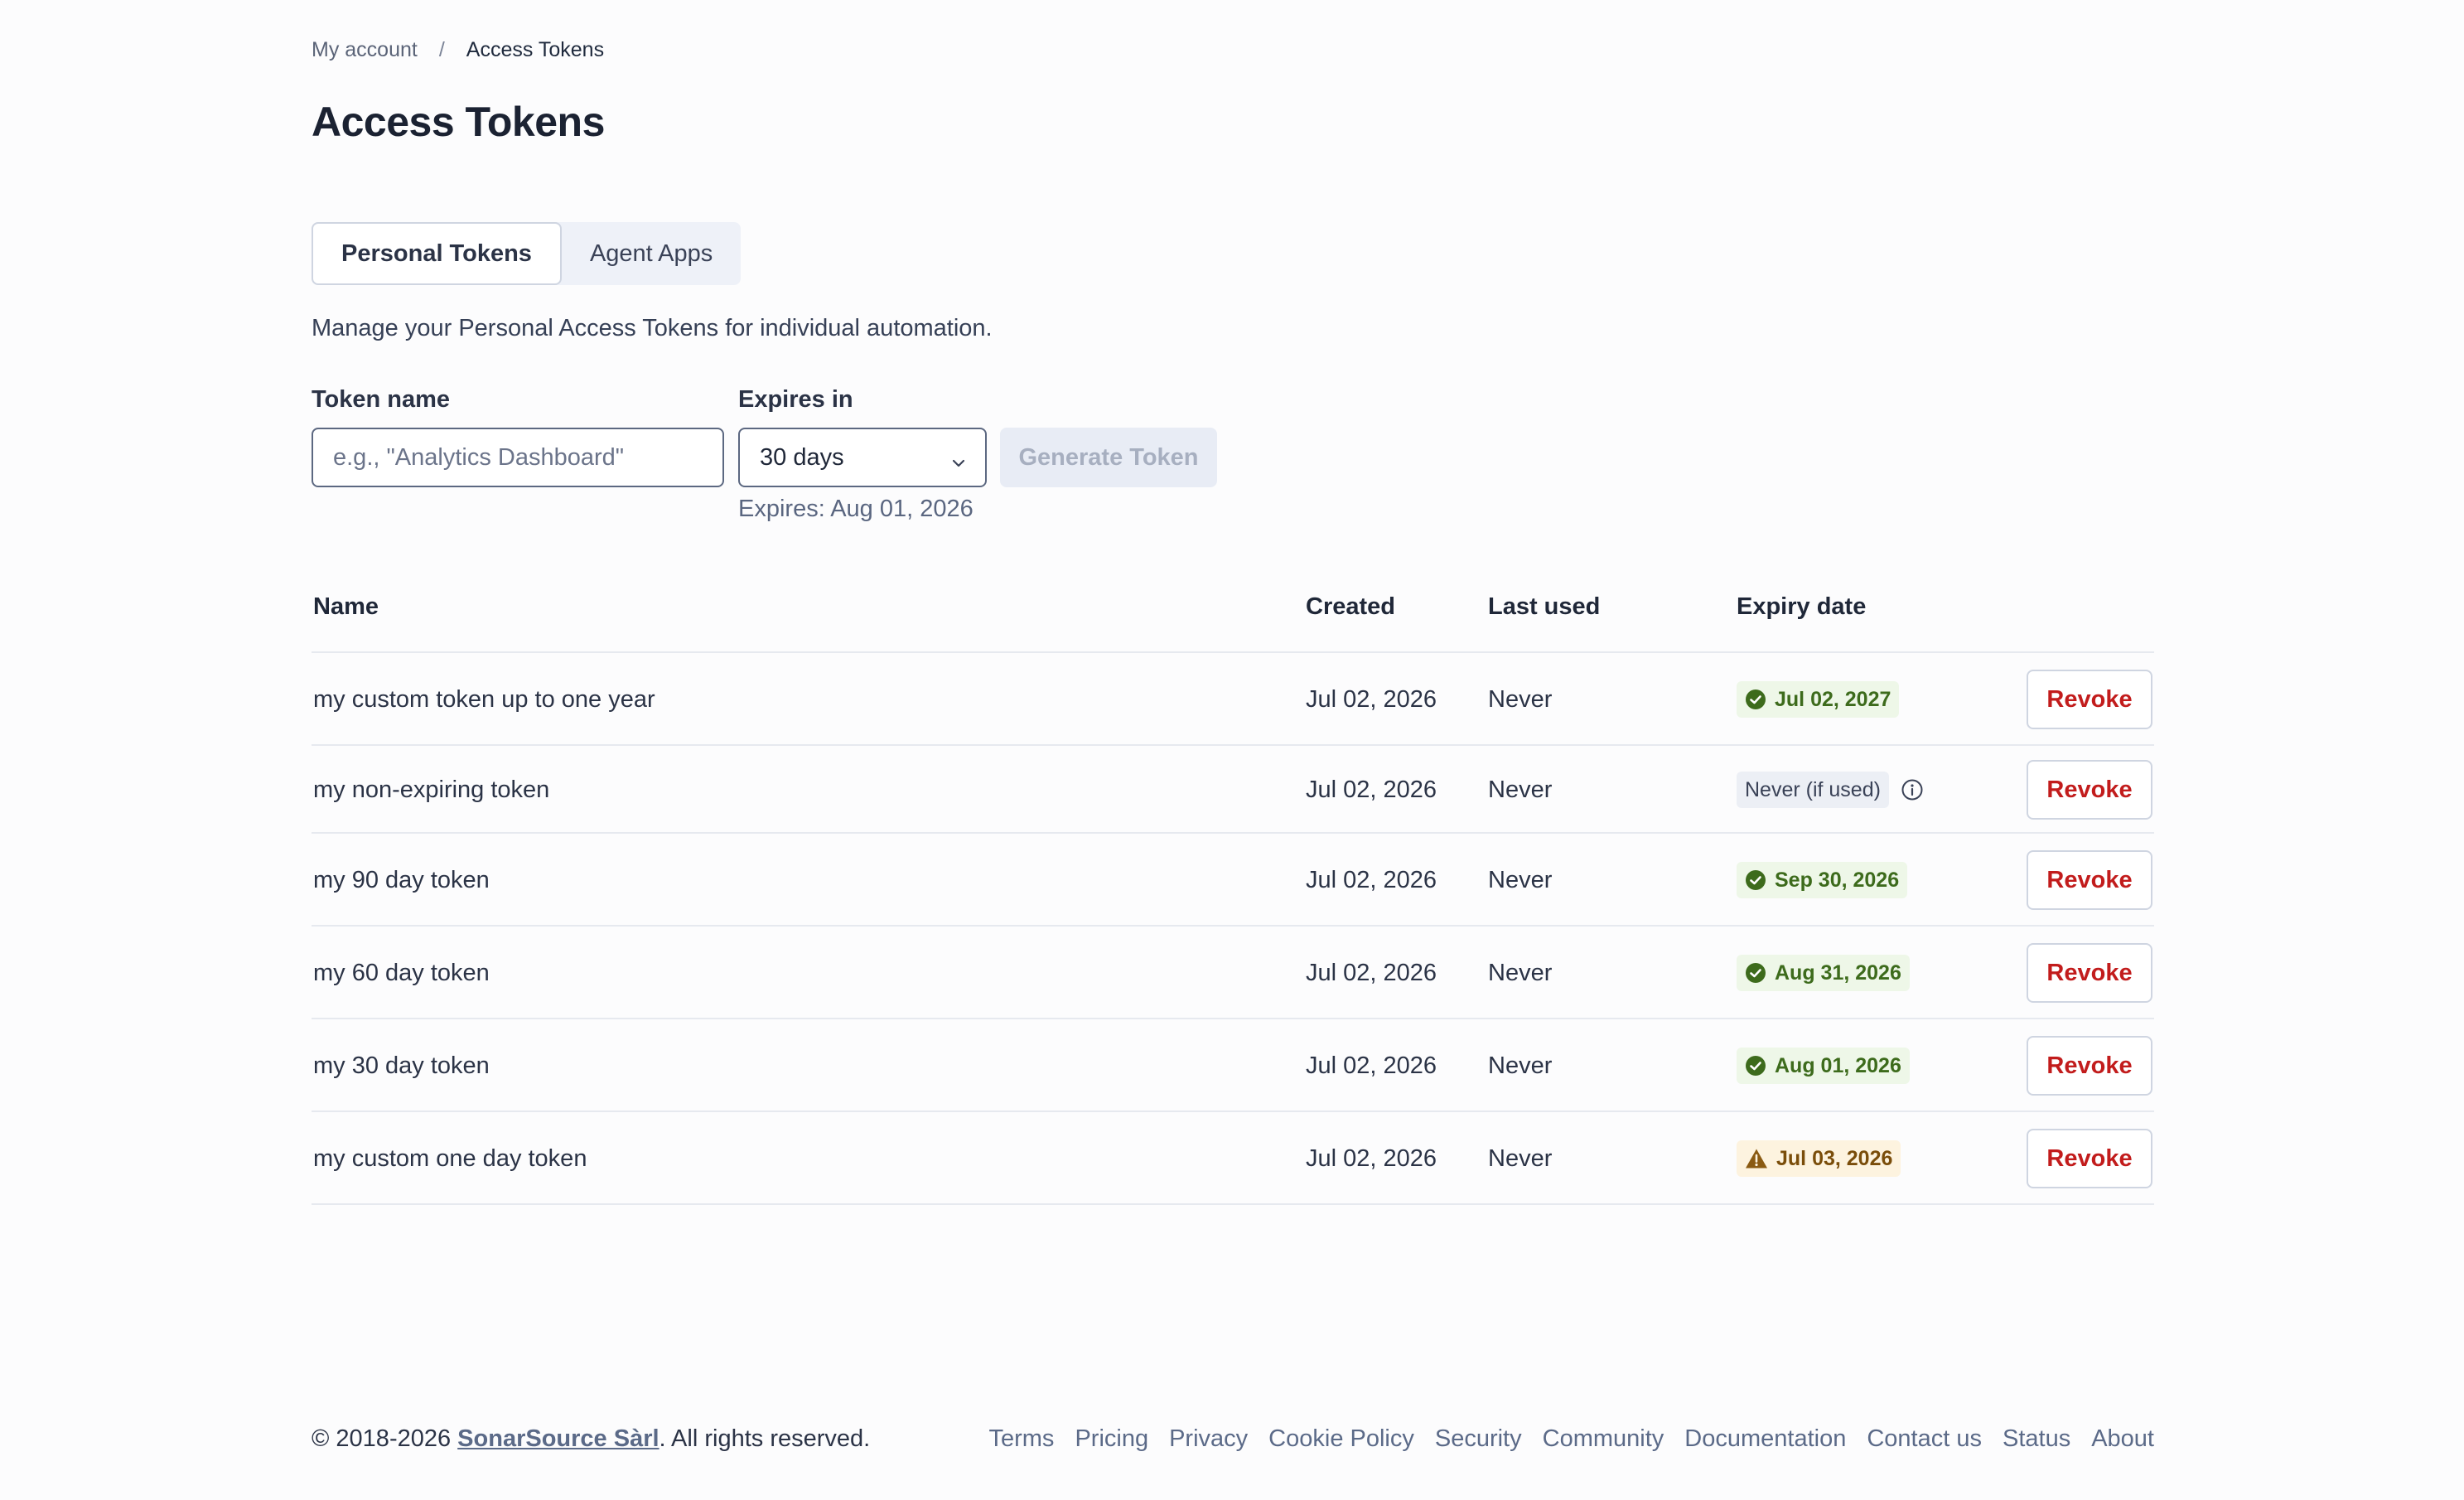  I want to click on expiry-date-text: Jul 02, 2027, so click(1833, 699).